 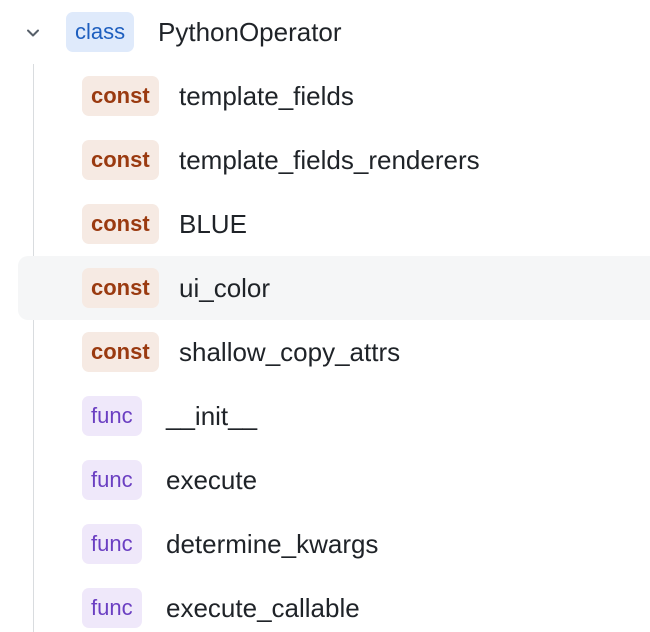 What do you see at coordinates (100, 32) in the screenshot?
I see `class-kind-badge: class` at bounding box center [100, 32].